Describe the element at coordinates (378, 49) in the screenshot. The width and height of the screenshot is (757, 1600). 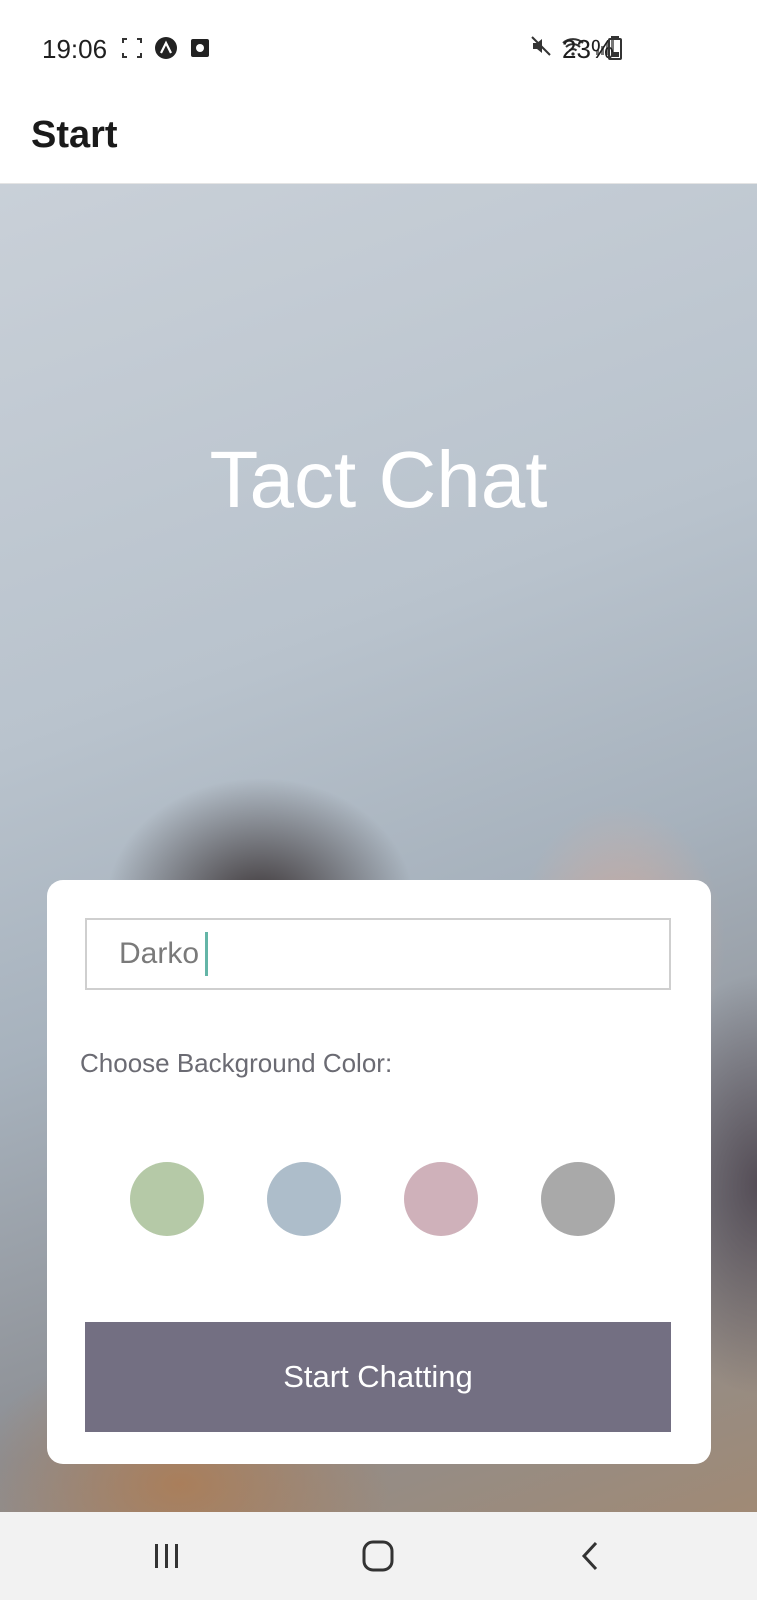
I see `status-bar: 19:06 23%` at that location.